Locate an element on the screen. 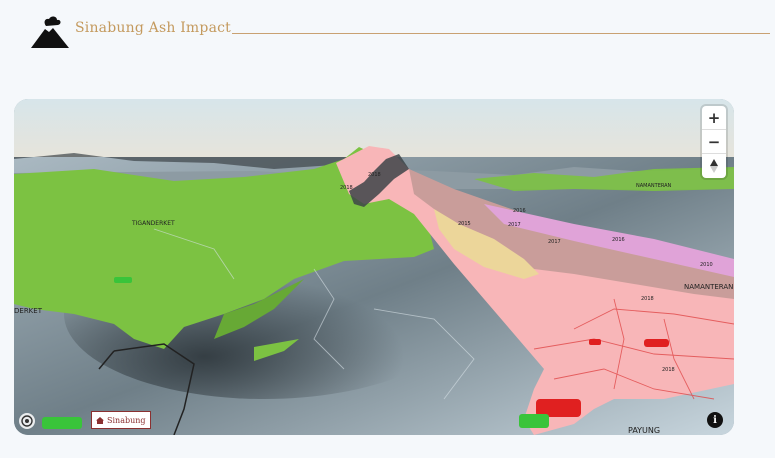 The height and width of the screenshot is (458, 775). volcano-marker: Sinabung is located at coordinates (121, 420).